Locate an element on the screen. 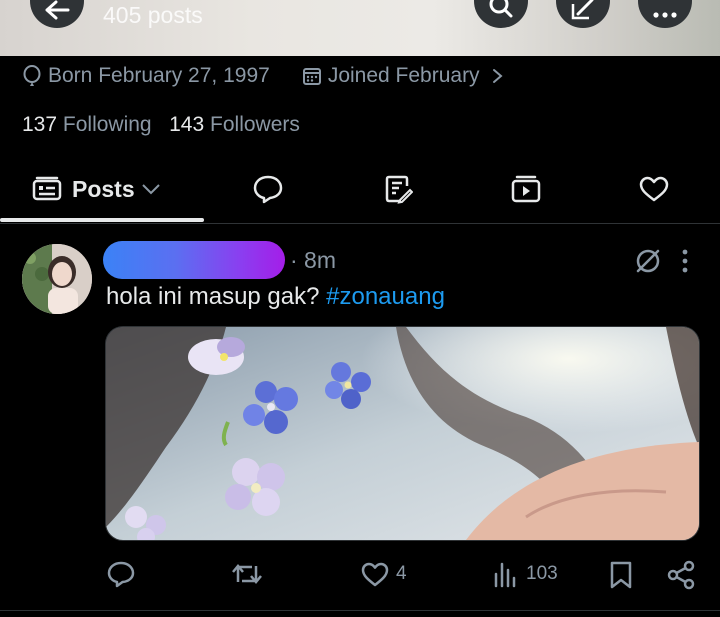 The width and height of the screenshot is (720, 617). posts-count: 405 posts is located at coordinates (153, 15).